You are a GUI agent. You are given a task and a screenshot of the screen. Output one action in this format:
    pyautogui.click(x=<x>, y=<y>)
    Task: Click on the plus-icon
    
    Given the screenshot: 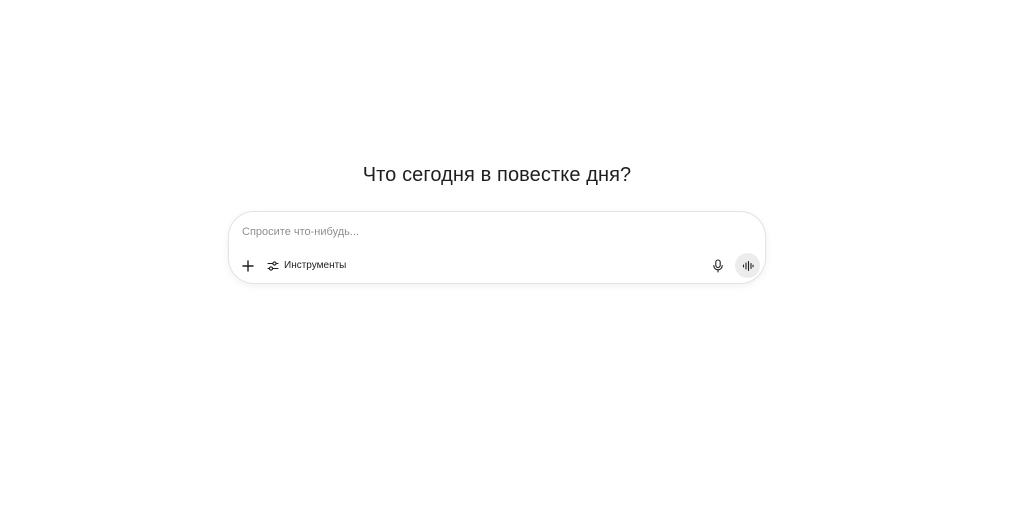 What is the action you would take?
    pyautogui.click(x=248, y=266)
    